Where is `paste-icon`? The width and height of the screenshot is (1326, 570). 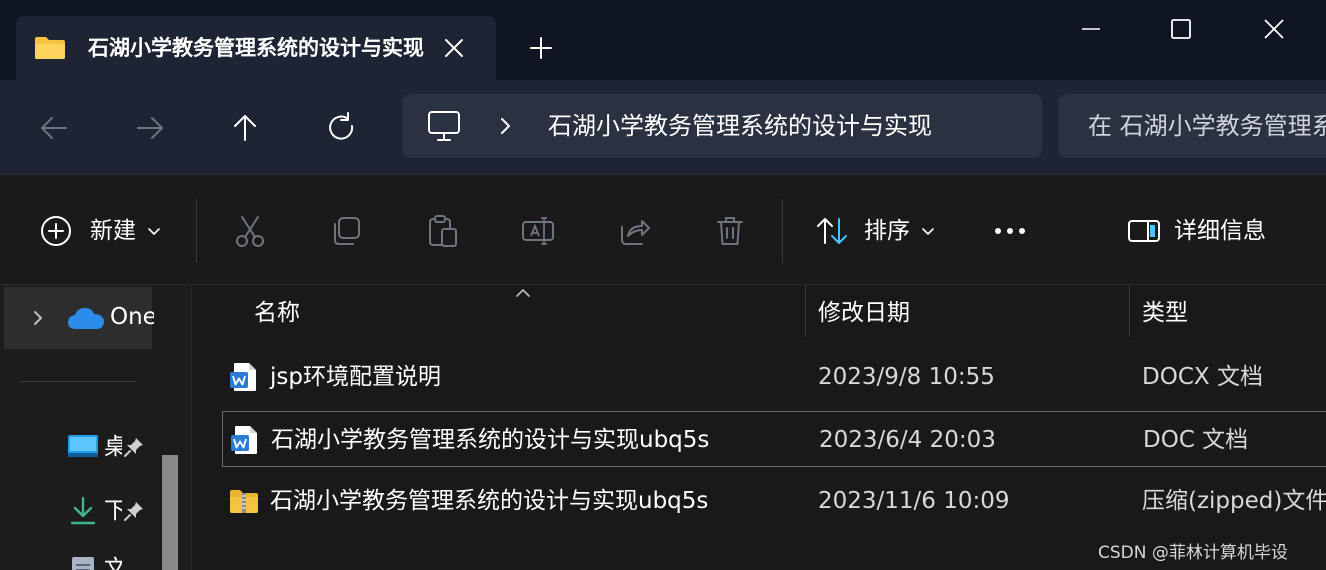
paste-icon is located at coordinates (442, 231).